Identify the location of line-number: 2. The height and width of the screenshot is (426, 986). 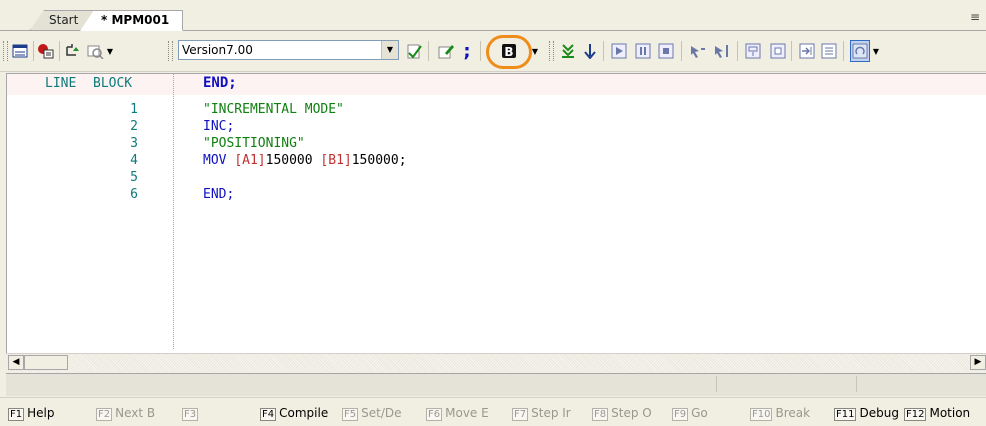
(134, 126).